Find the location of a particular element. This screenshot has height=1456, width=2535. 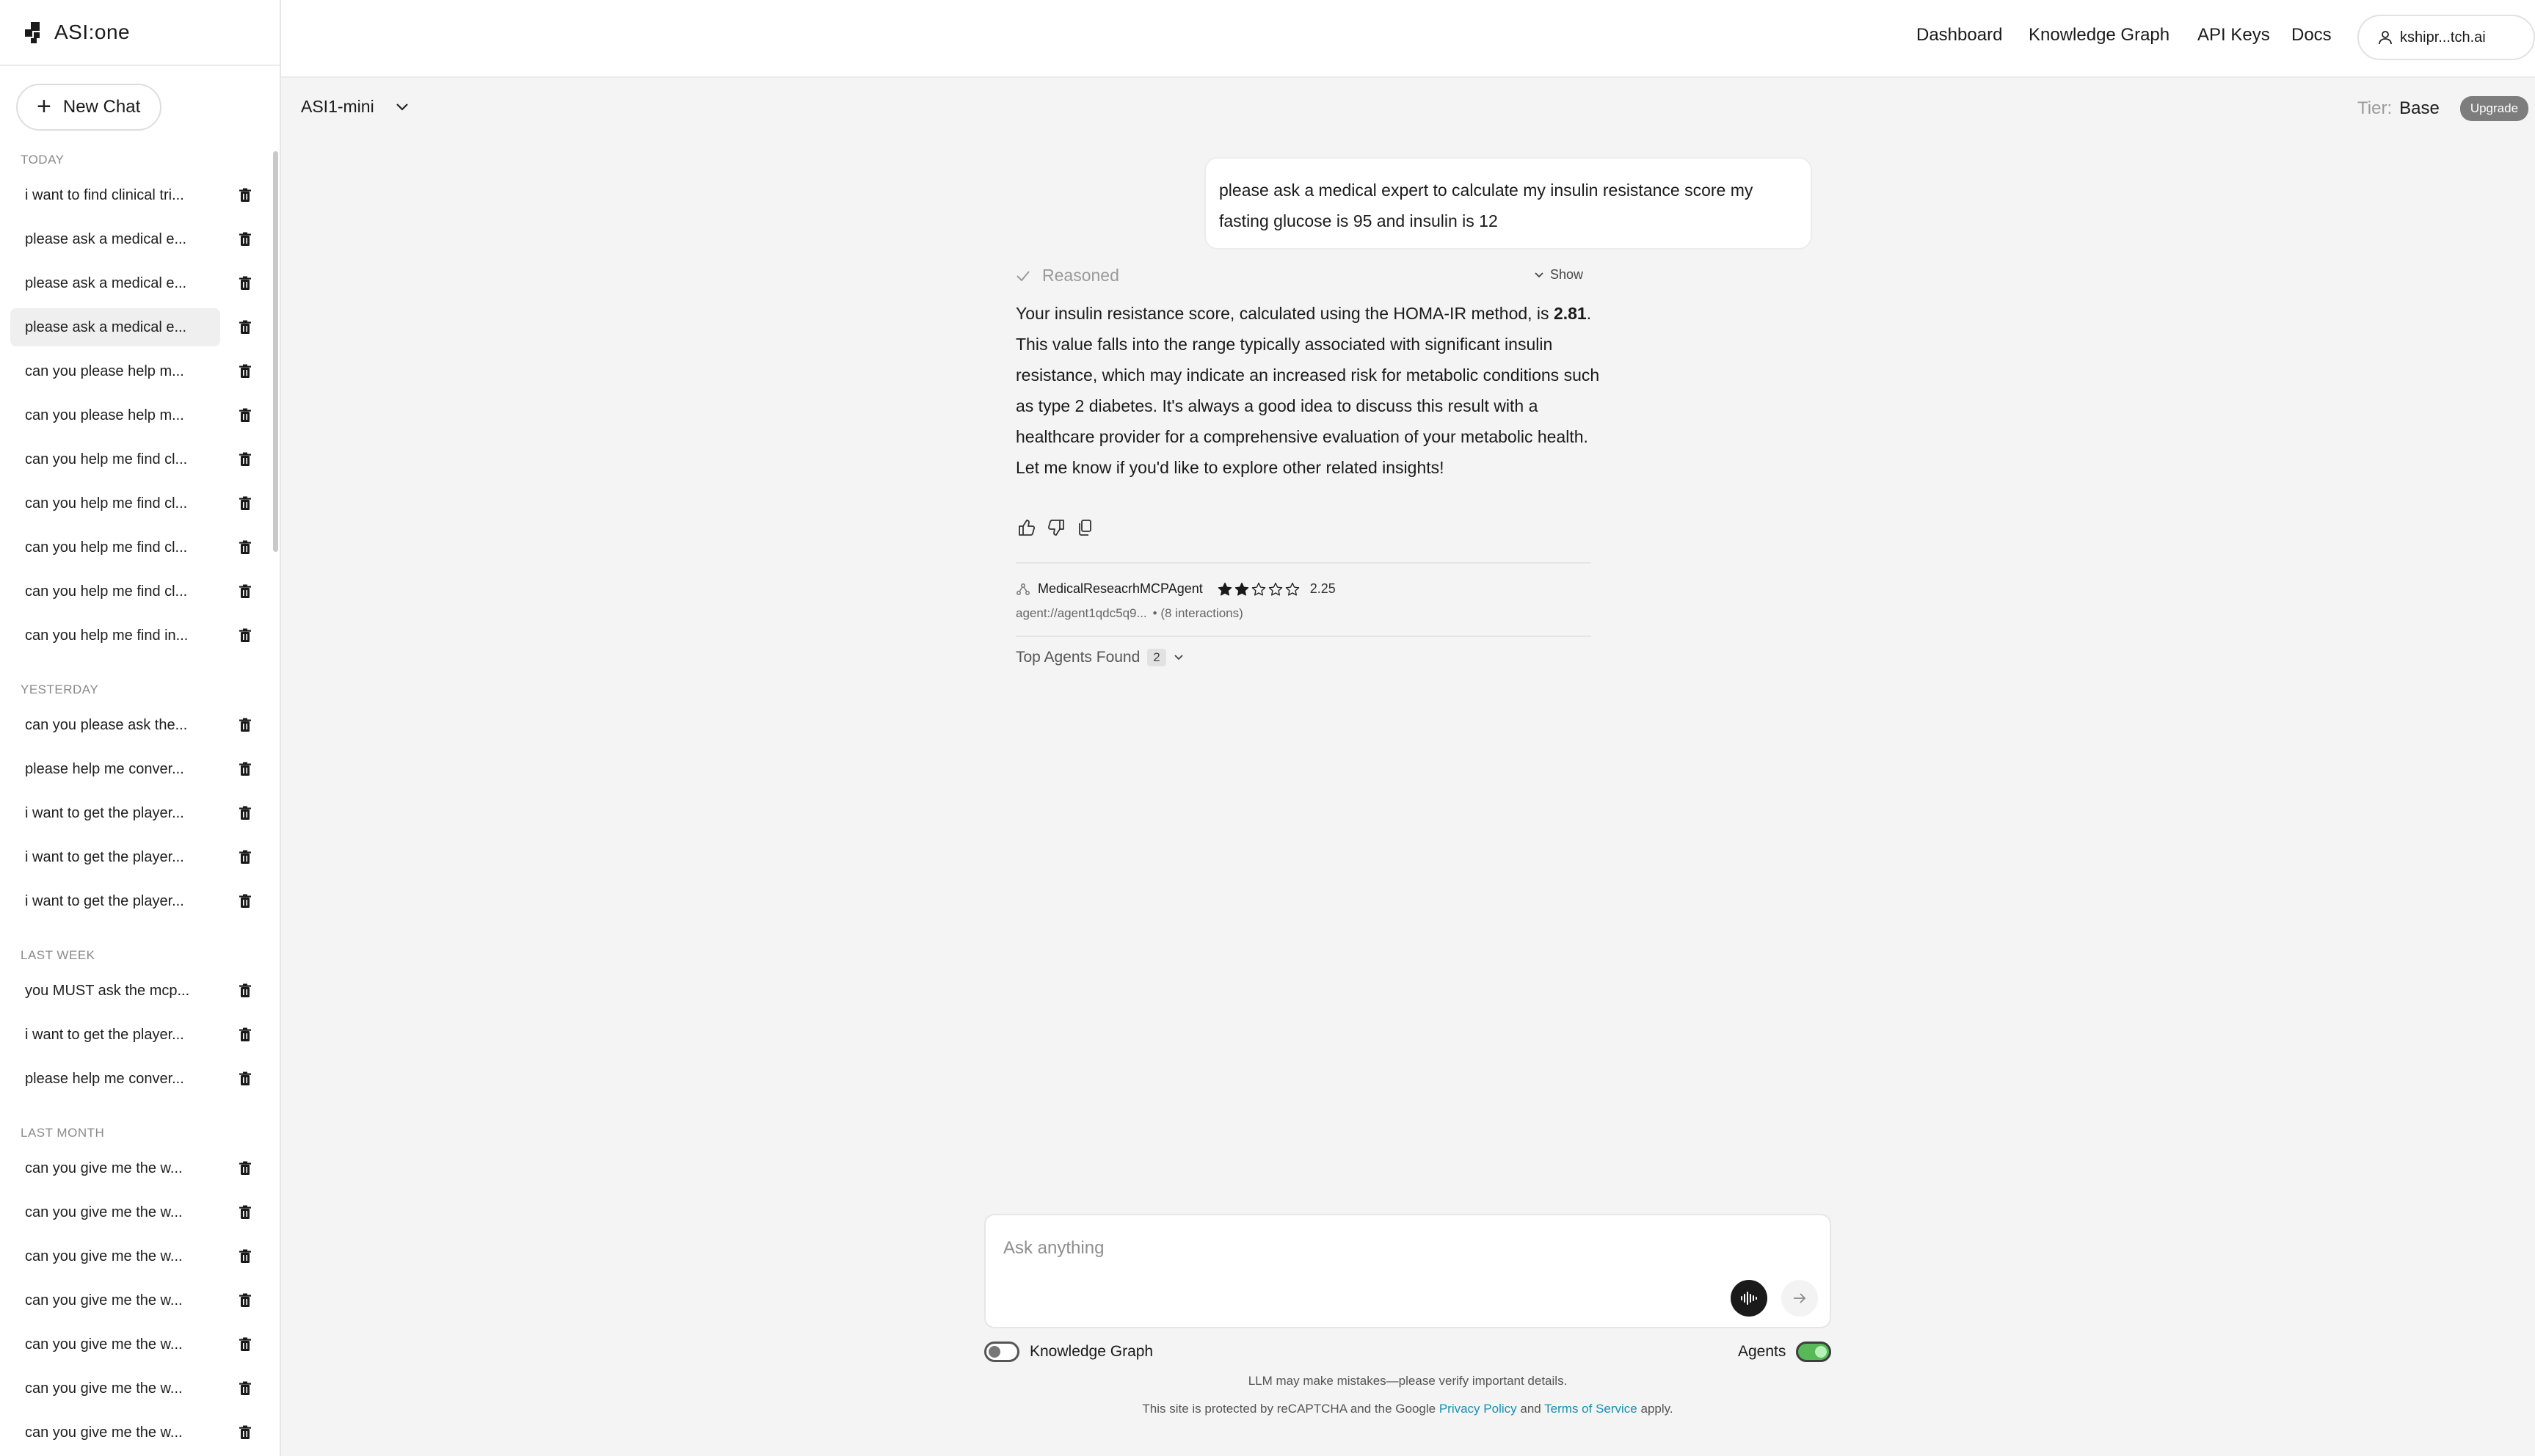

star-filled-icon is located at coordinates (1241, 589).